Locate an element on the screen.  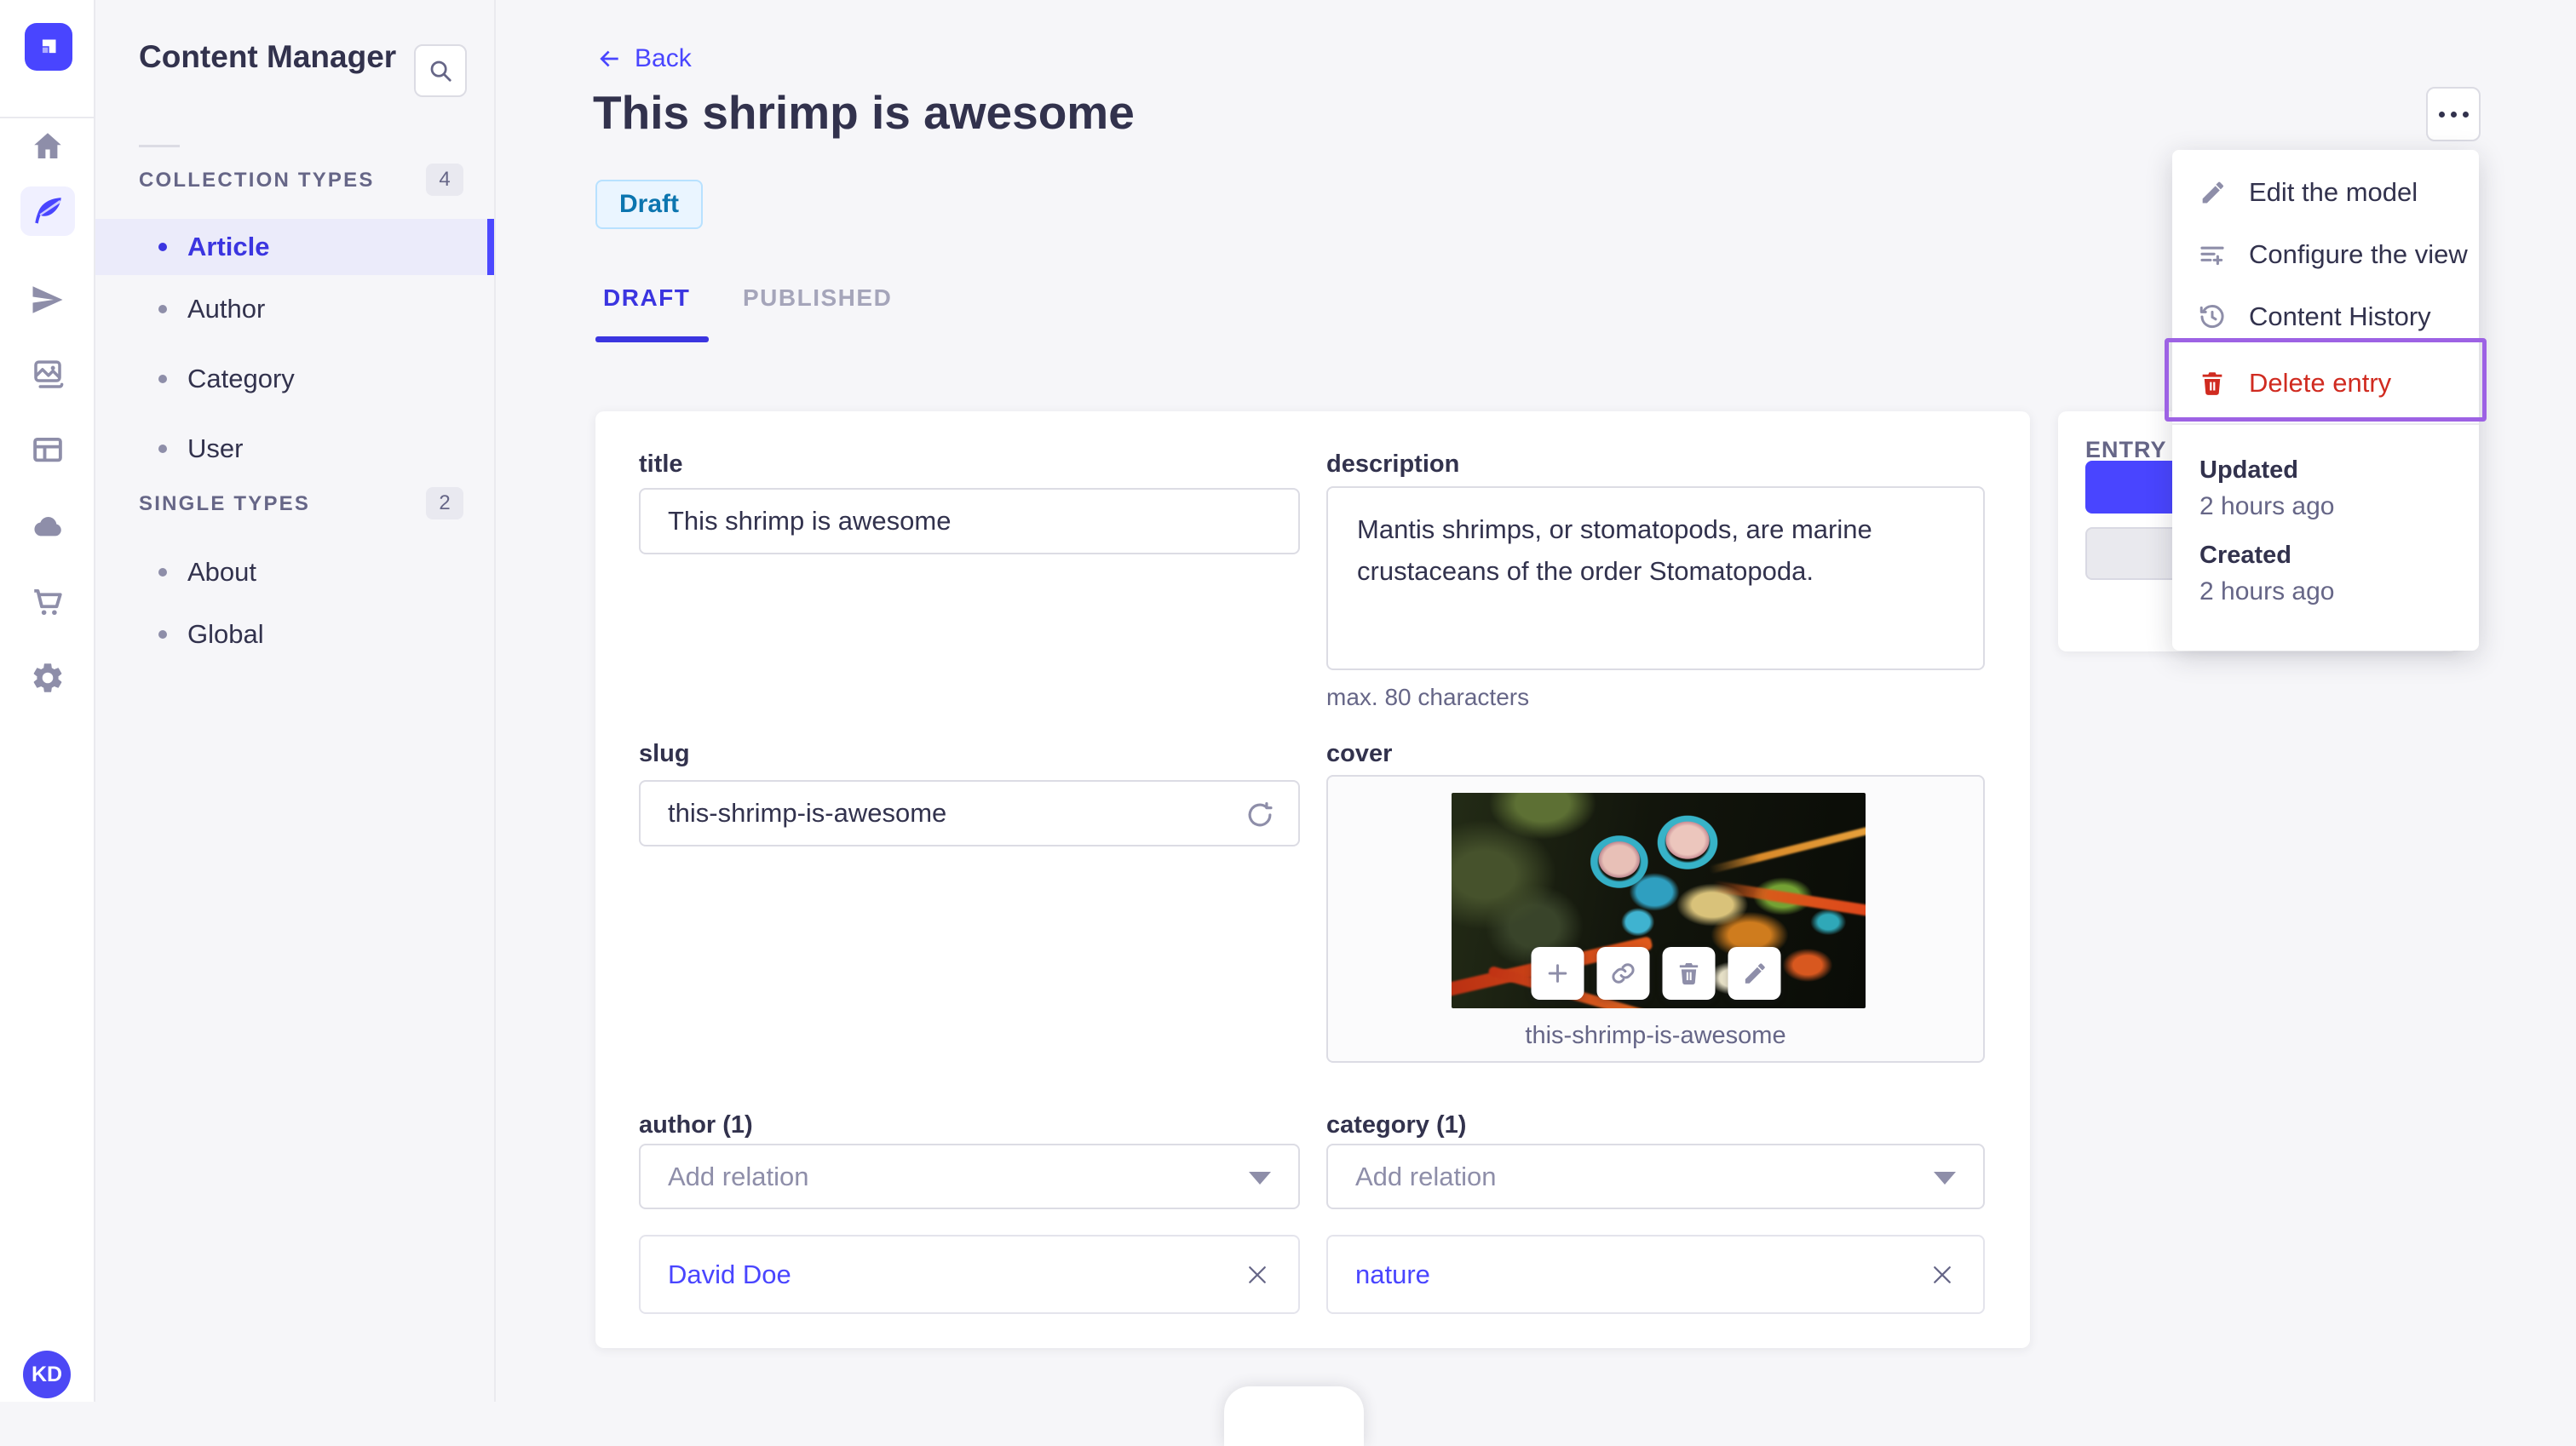
delete-media-button is located at coordinates (1689, 973).